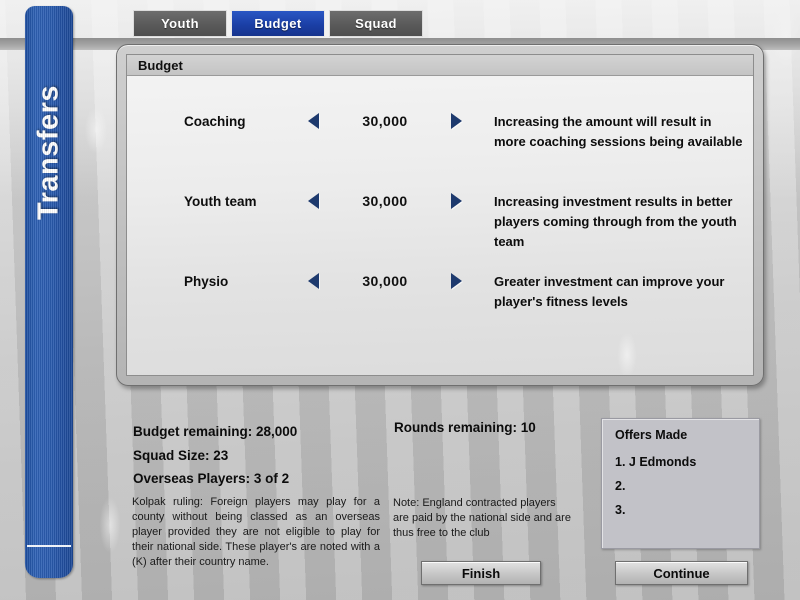 The width and height of the screenshot is (800, 600). I want to click on budget-remaining-text: Budget remaining: 28,000, so click(215, 431).